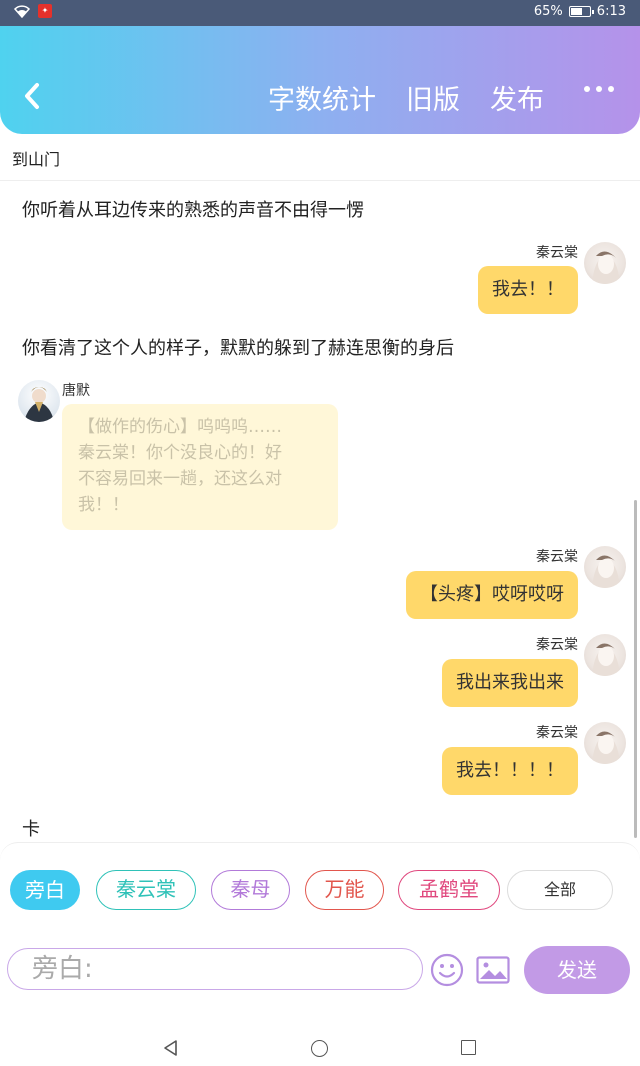  Describe the element at coordinates (548, 11) in the screenshot. I see `battery-percent: 65%` at that location.